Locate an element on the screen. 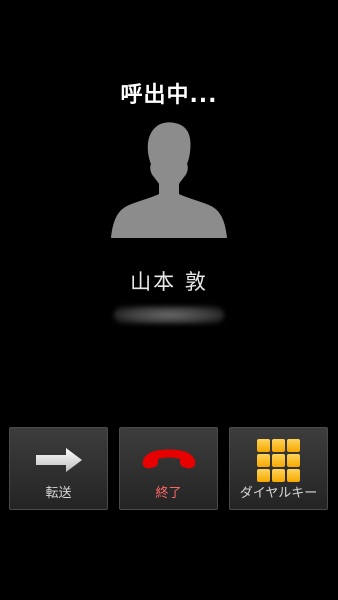  transfer-button: 転送 is located at coordinates (58, 468).